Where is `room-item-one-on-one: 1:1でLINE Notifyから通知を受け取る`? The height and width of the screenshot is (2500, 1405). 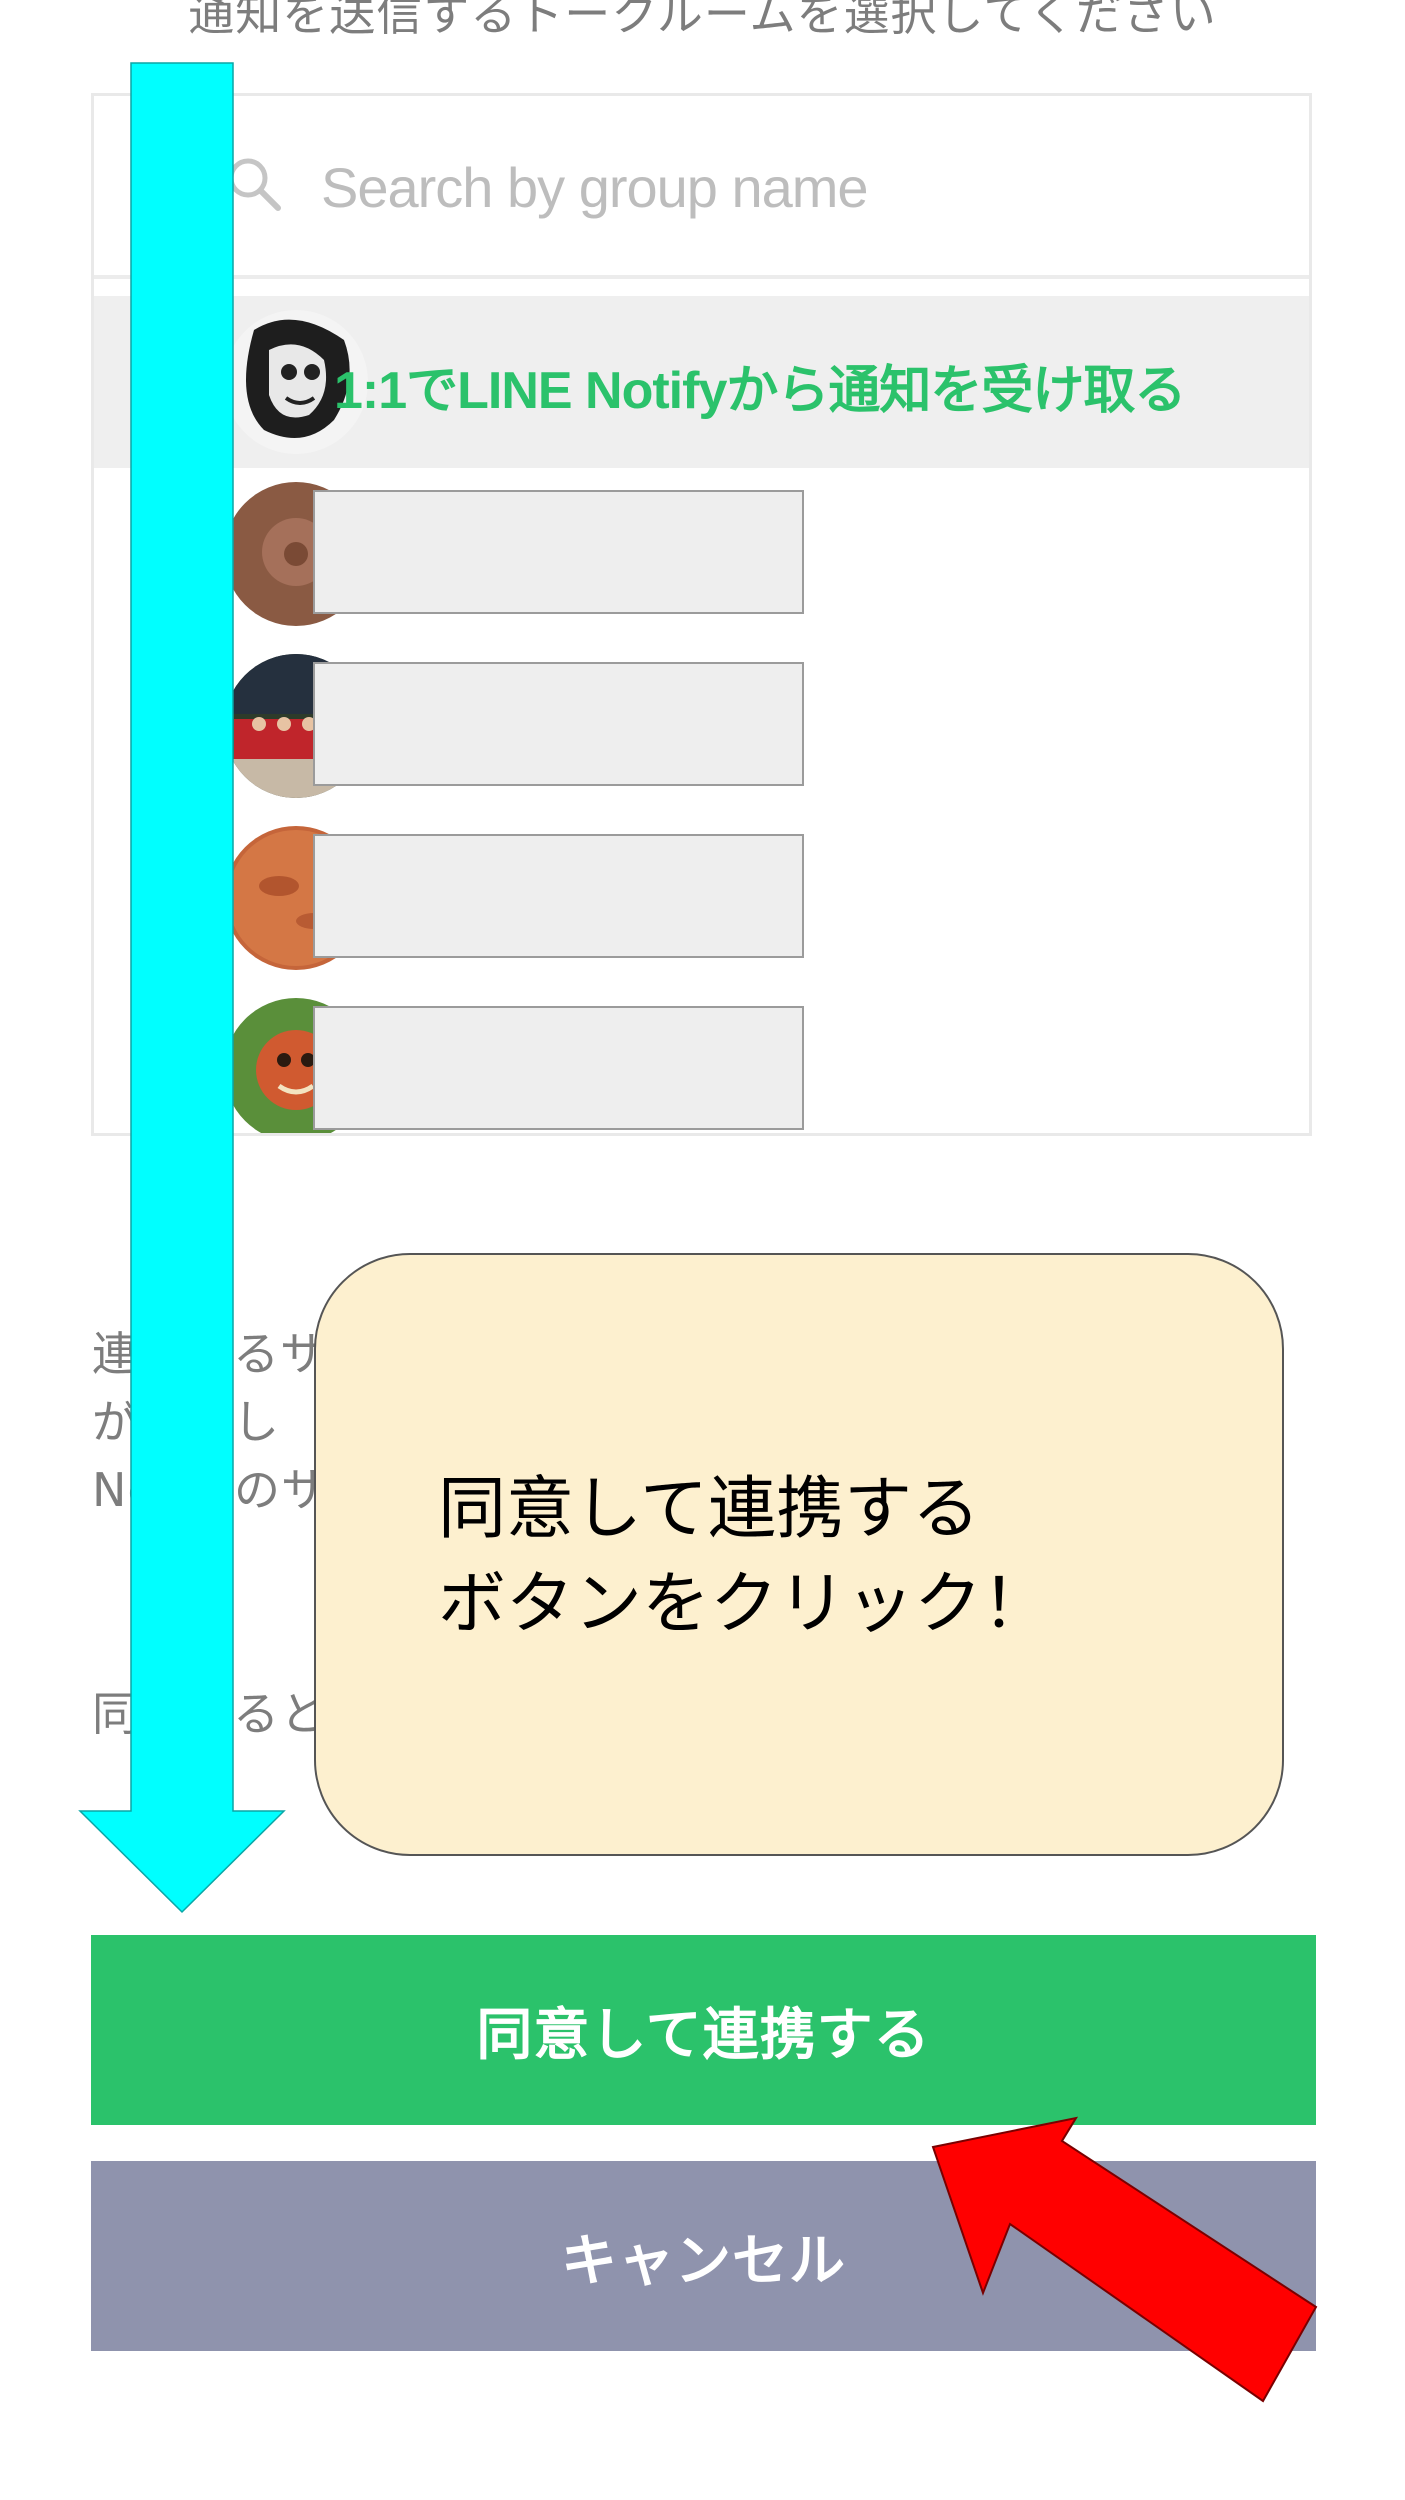
room-item-one-on-one: 1:1でLINE Notifyから通知を受け取る is located at coordinates (701, 382).